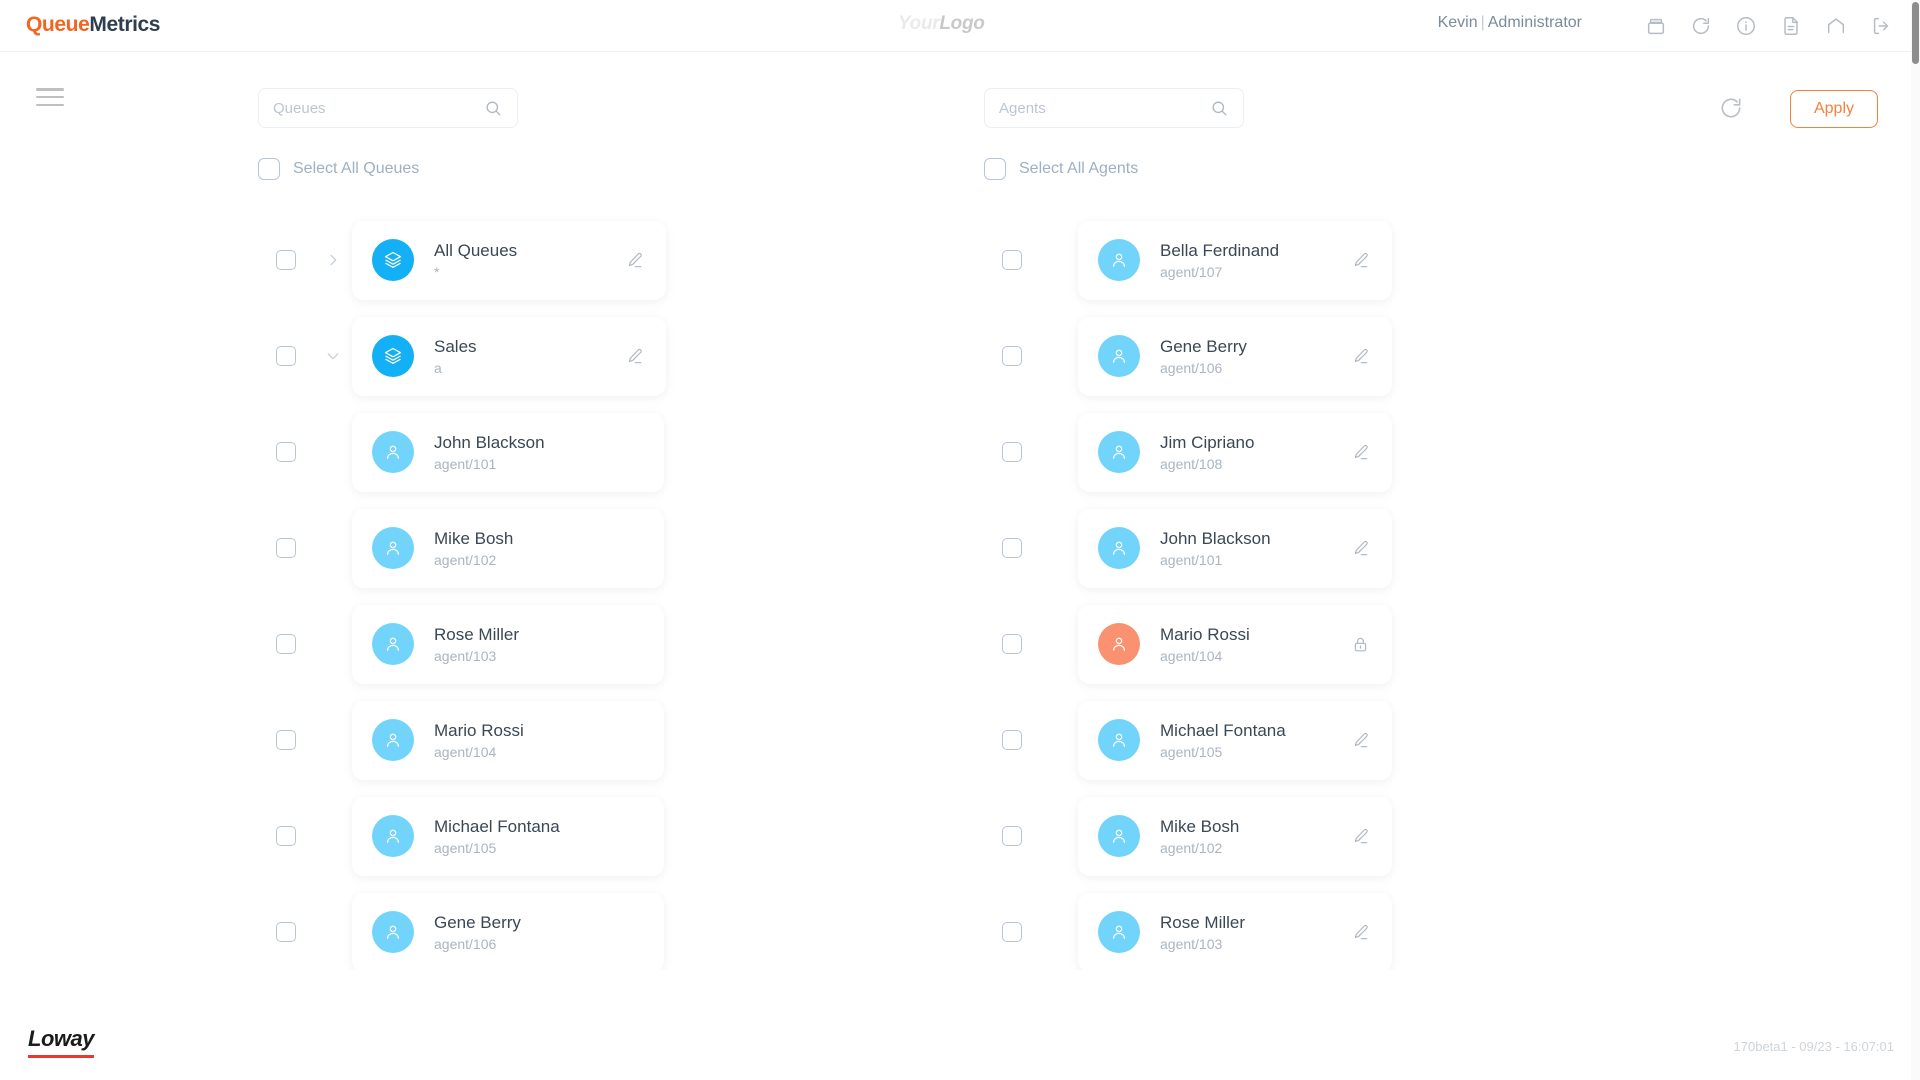  What do you see at coordinates (509, 356) in the screenshot?
I see `queue-card: Sales a` at bounding box center [509, 356].